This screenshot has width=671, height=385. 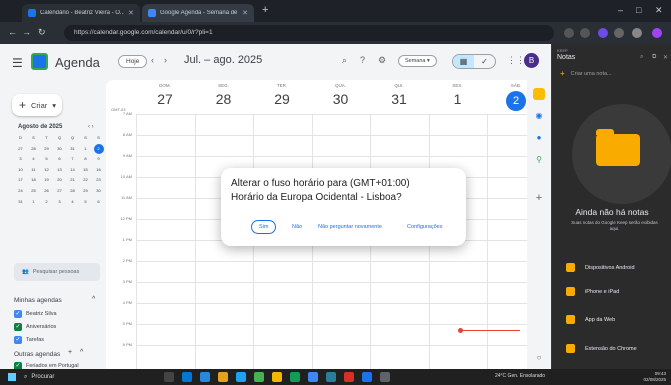 What do you see at coordinates (26, 32) in the screenshot?
I see `forward-icon: →` at bounding box center [26, 32].